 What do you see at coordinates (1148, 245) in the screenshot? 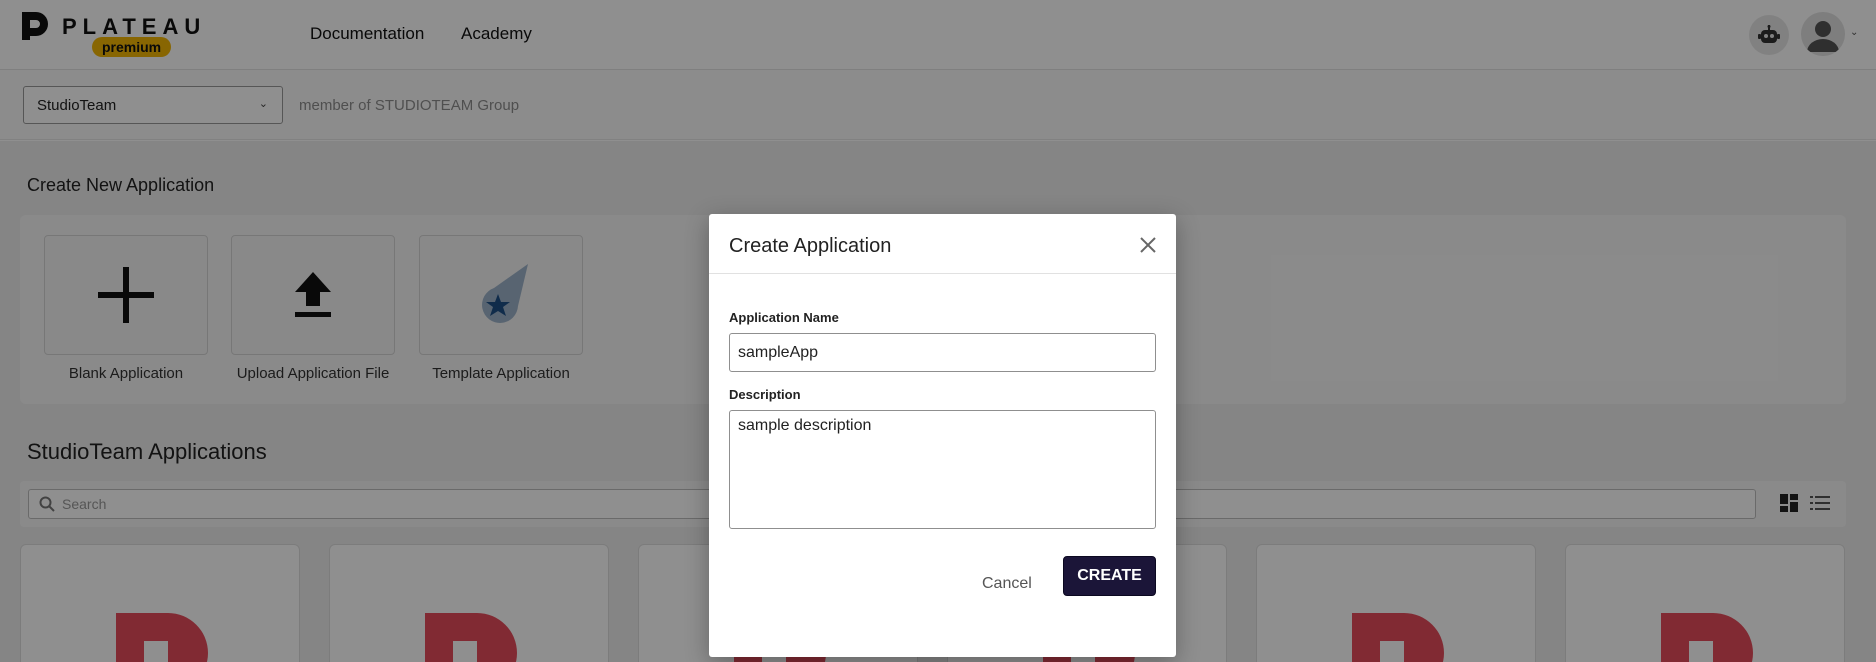
I see `close-icon` at bounding box center [1148, 245].